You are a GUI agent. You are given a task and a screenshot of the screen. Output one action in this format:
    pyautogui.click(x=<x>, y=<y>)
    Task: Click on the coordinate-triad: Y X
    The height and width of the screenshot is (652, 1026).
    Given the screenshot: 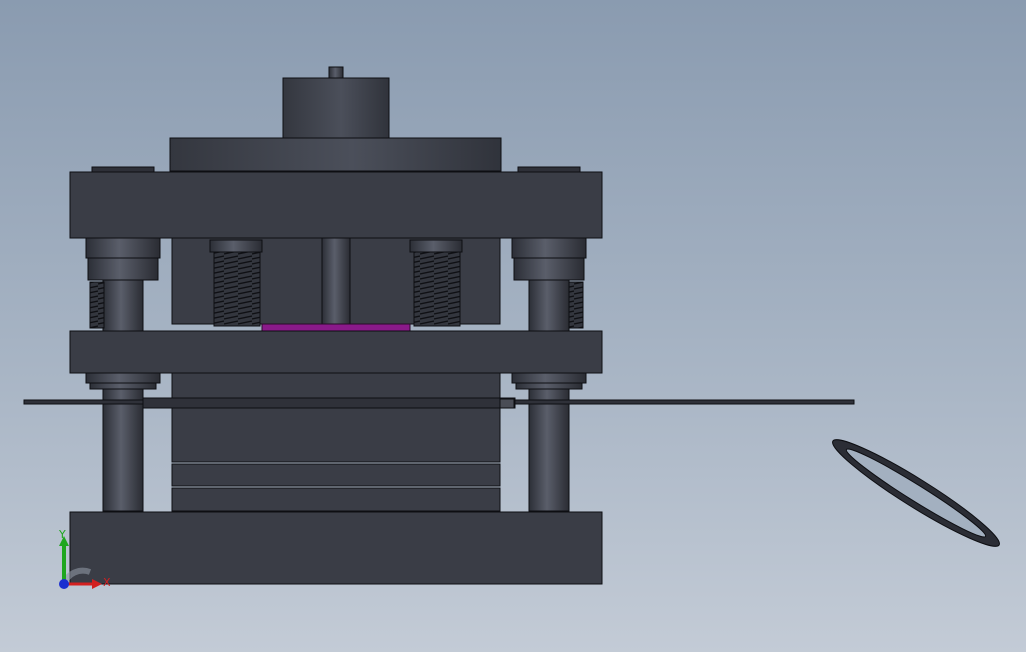 What is the action you would take?
    pyautogui.click(x=84, y=558)
    